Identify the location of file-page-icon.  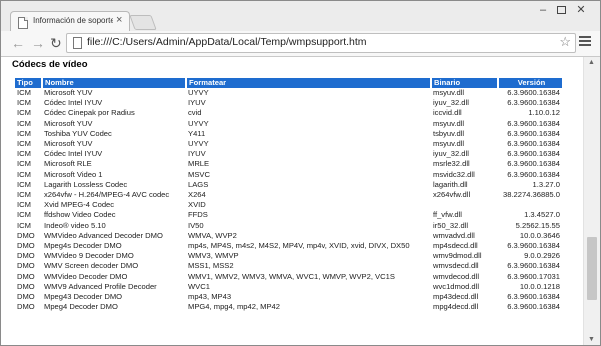
(77, 43).